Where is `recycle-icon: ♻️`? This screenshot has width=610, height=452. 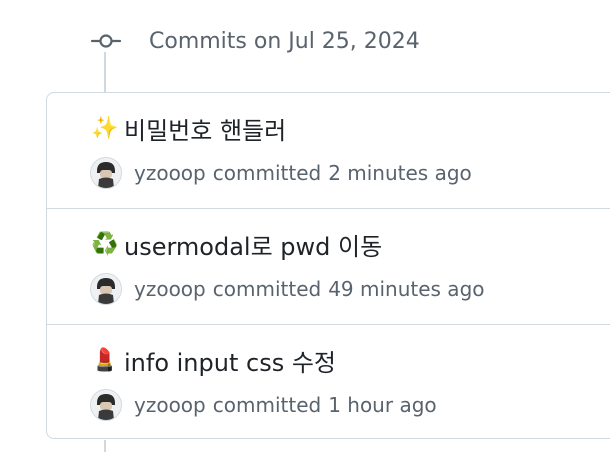 recycle-icon: ♻️ is located at coordinates (105, 244).